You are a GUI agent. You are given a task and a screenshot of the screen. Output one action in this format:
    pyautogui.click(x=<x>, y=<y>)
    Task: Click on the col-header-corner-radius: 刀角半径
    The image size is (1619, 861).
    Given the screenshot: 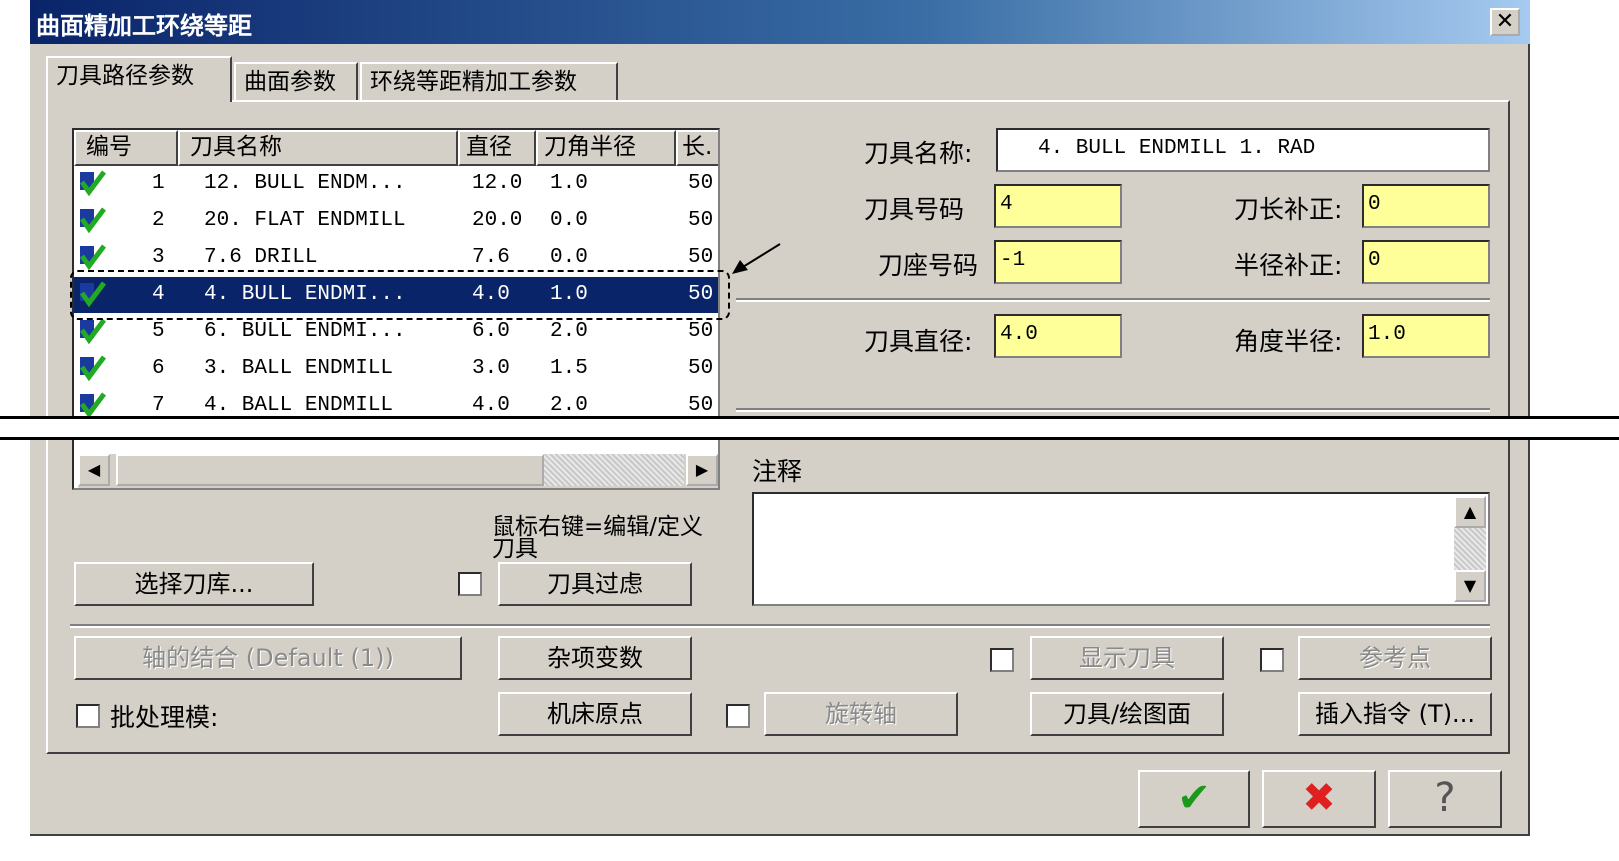 What is the action you would take?
    pyautogui.click(x=606, y=148)
    